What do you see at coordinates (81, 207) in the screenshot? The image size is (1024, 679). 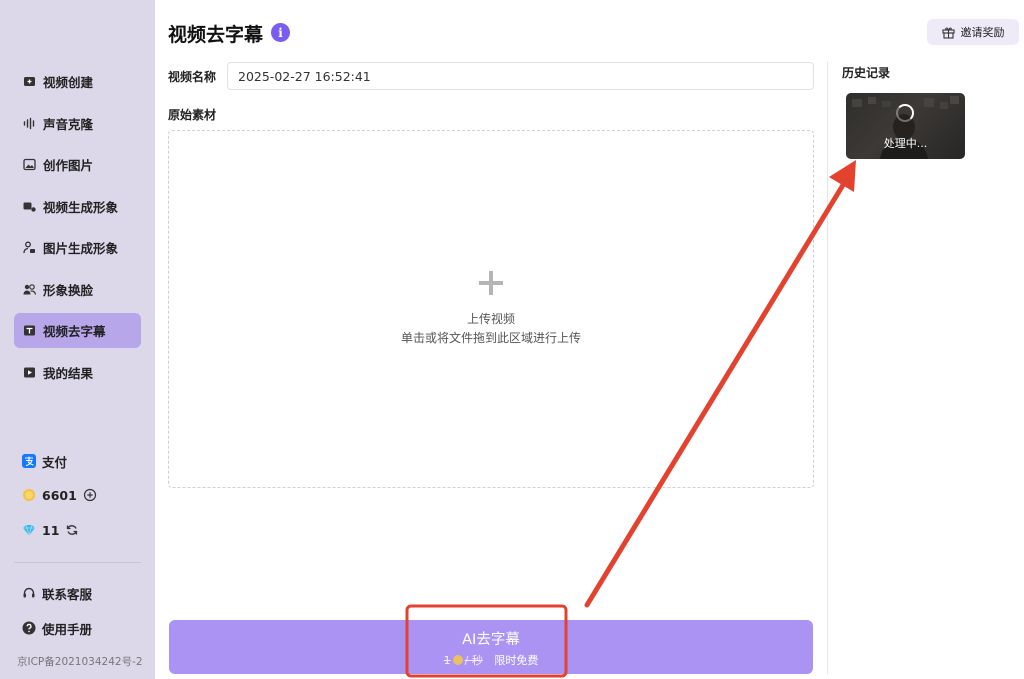 I see `sidebar-item-label: 视频生成形象` at bounding box center [81, 207].